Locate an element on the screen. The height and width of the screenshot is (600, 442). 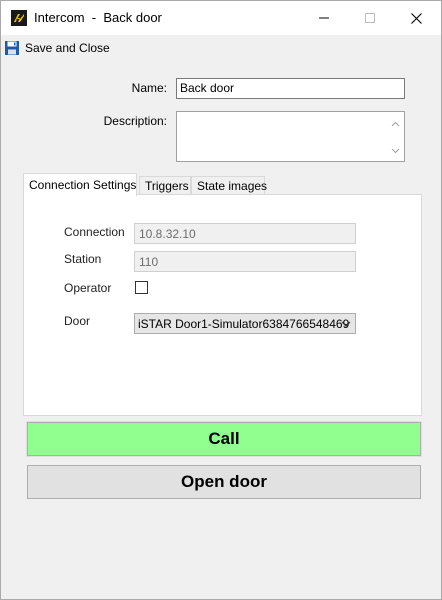
toolbar: Save and Close is located at coordinates (221, 48).